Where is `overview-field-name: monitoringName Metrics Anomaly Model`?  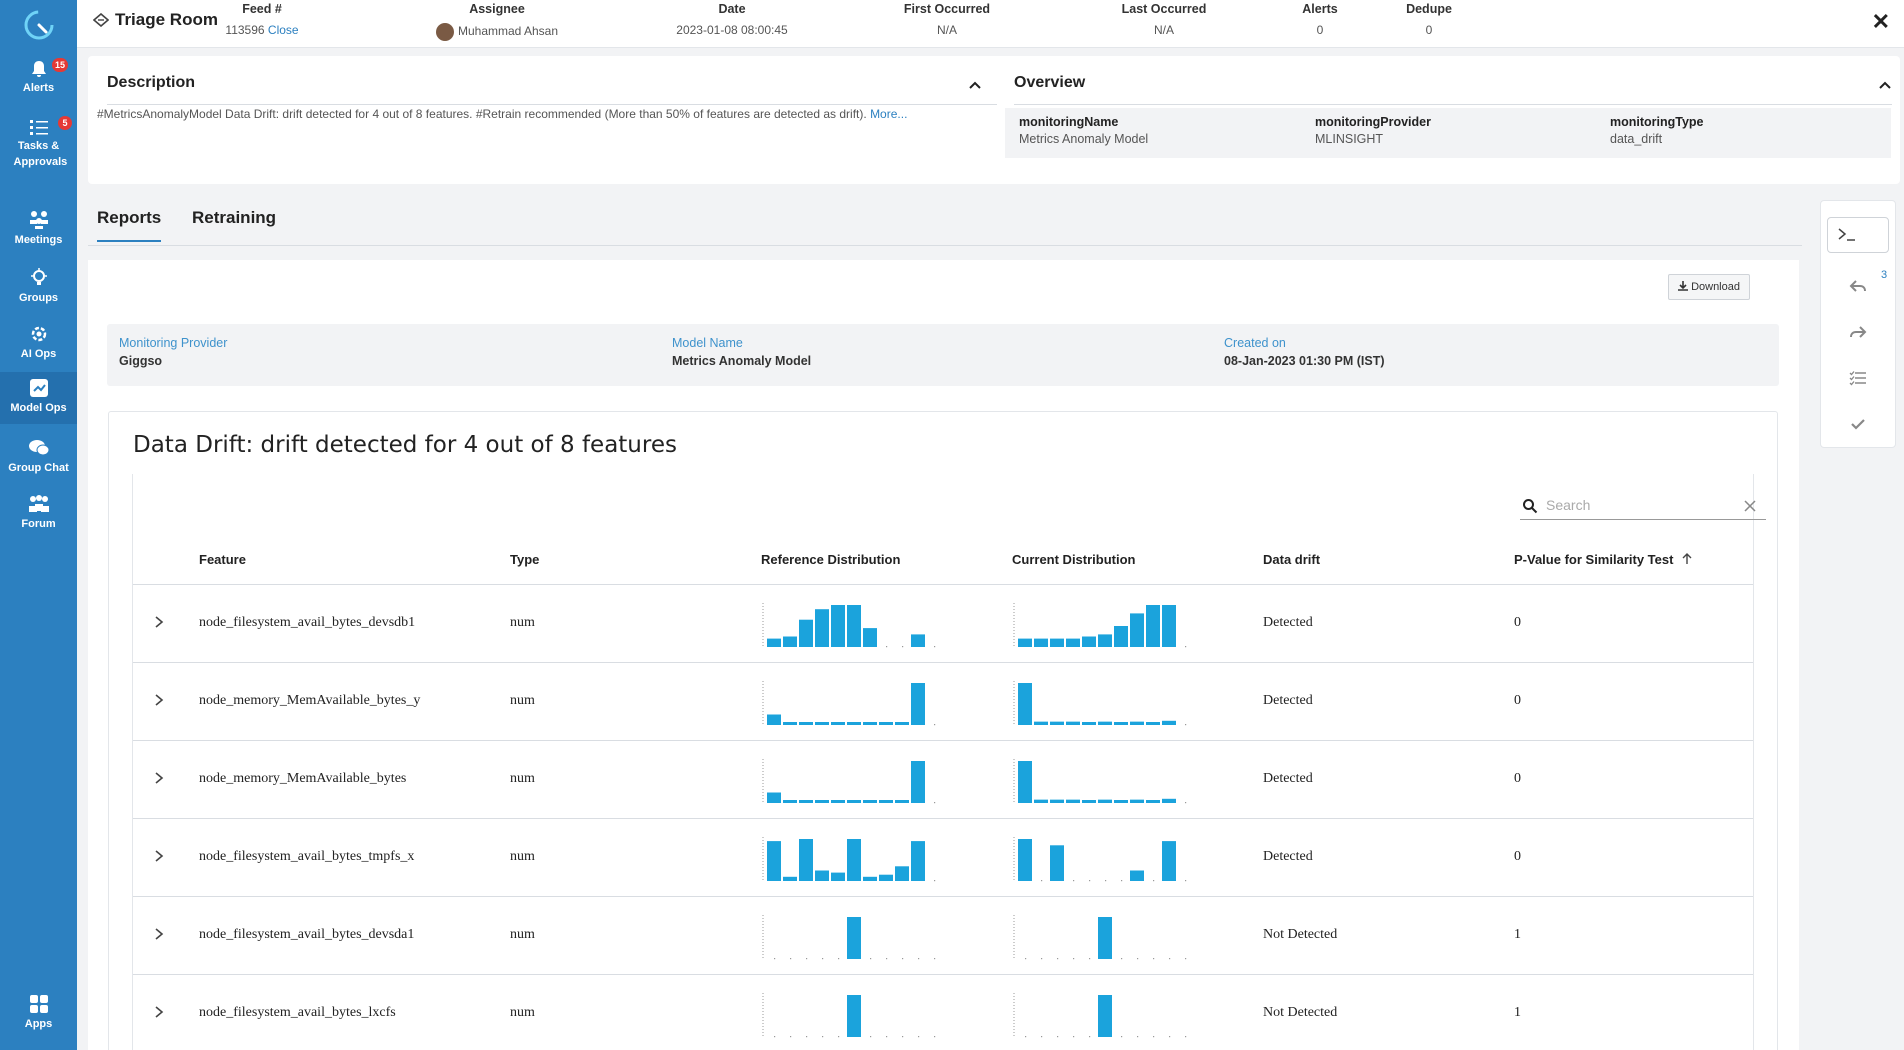
overview-field-name: monitoringName Metrics Anomaly Model is located at coordinates (1083, 130).